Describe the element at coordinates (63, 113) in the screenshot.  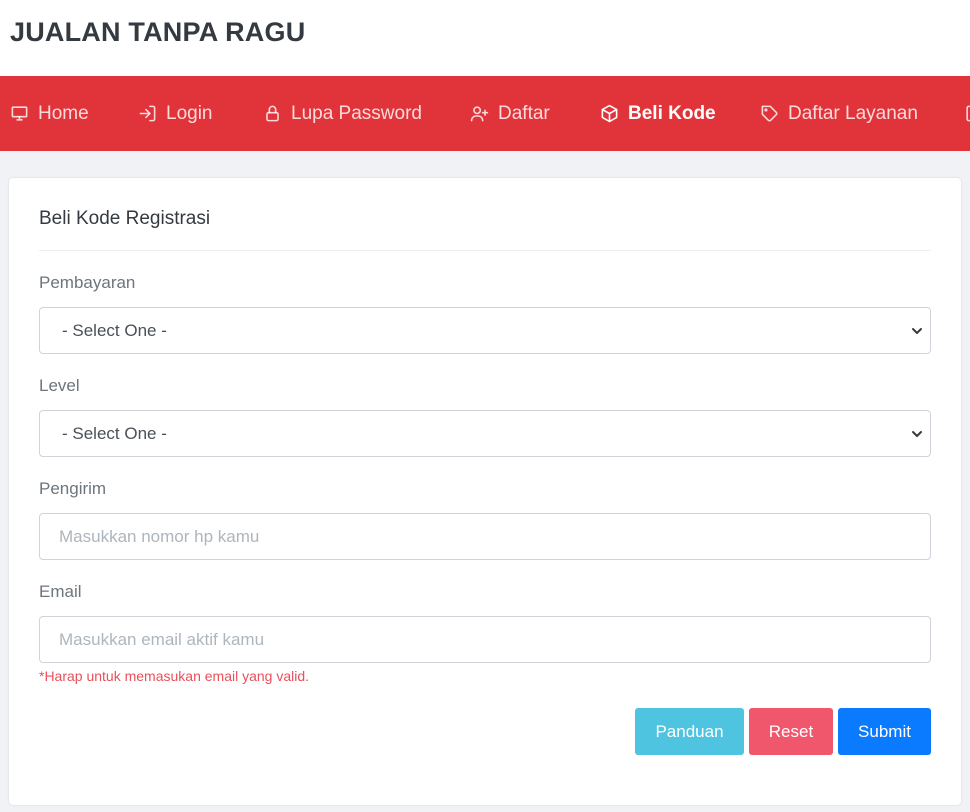
I see `nav-item-label: Home` at that location.